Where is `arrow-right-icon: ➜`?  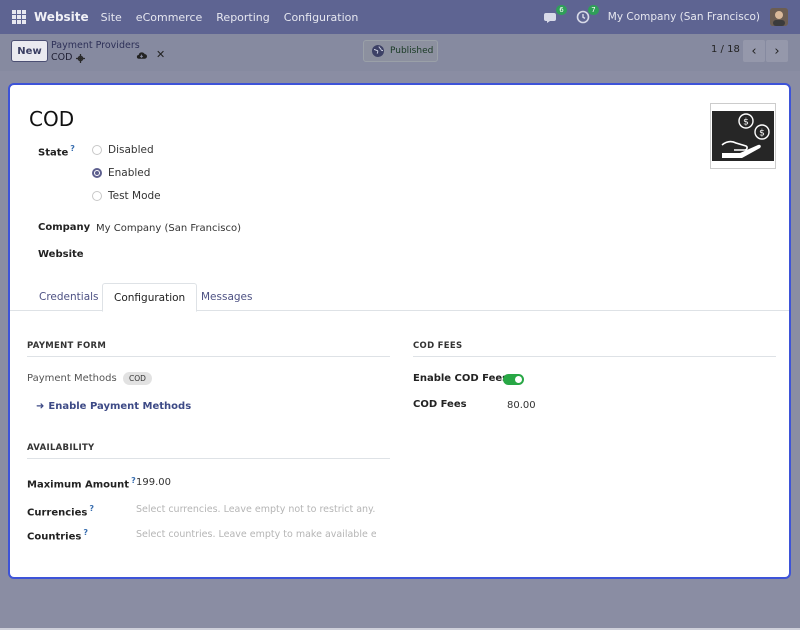
arrow-right-icon: ➜ is located at coordinates (40, 406).